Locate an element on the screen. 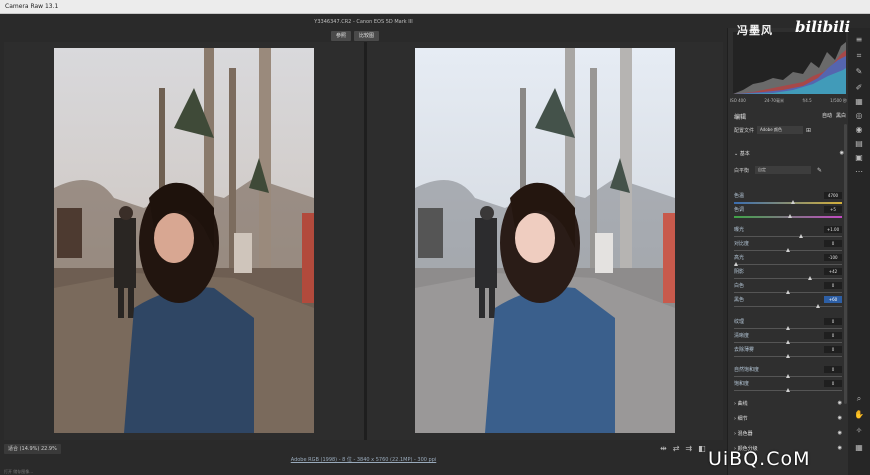  zoom-level: 适合 (14.9%) 22.9% is located at coordinates (32, 449).